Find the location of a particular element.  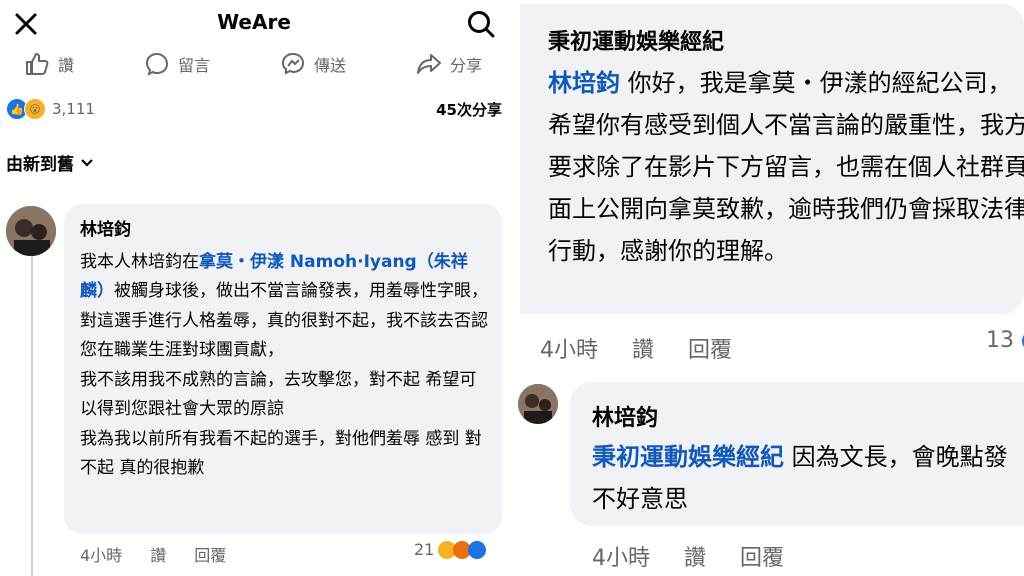

reaction-count: 3,111 is located at coordinates (73, 109).